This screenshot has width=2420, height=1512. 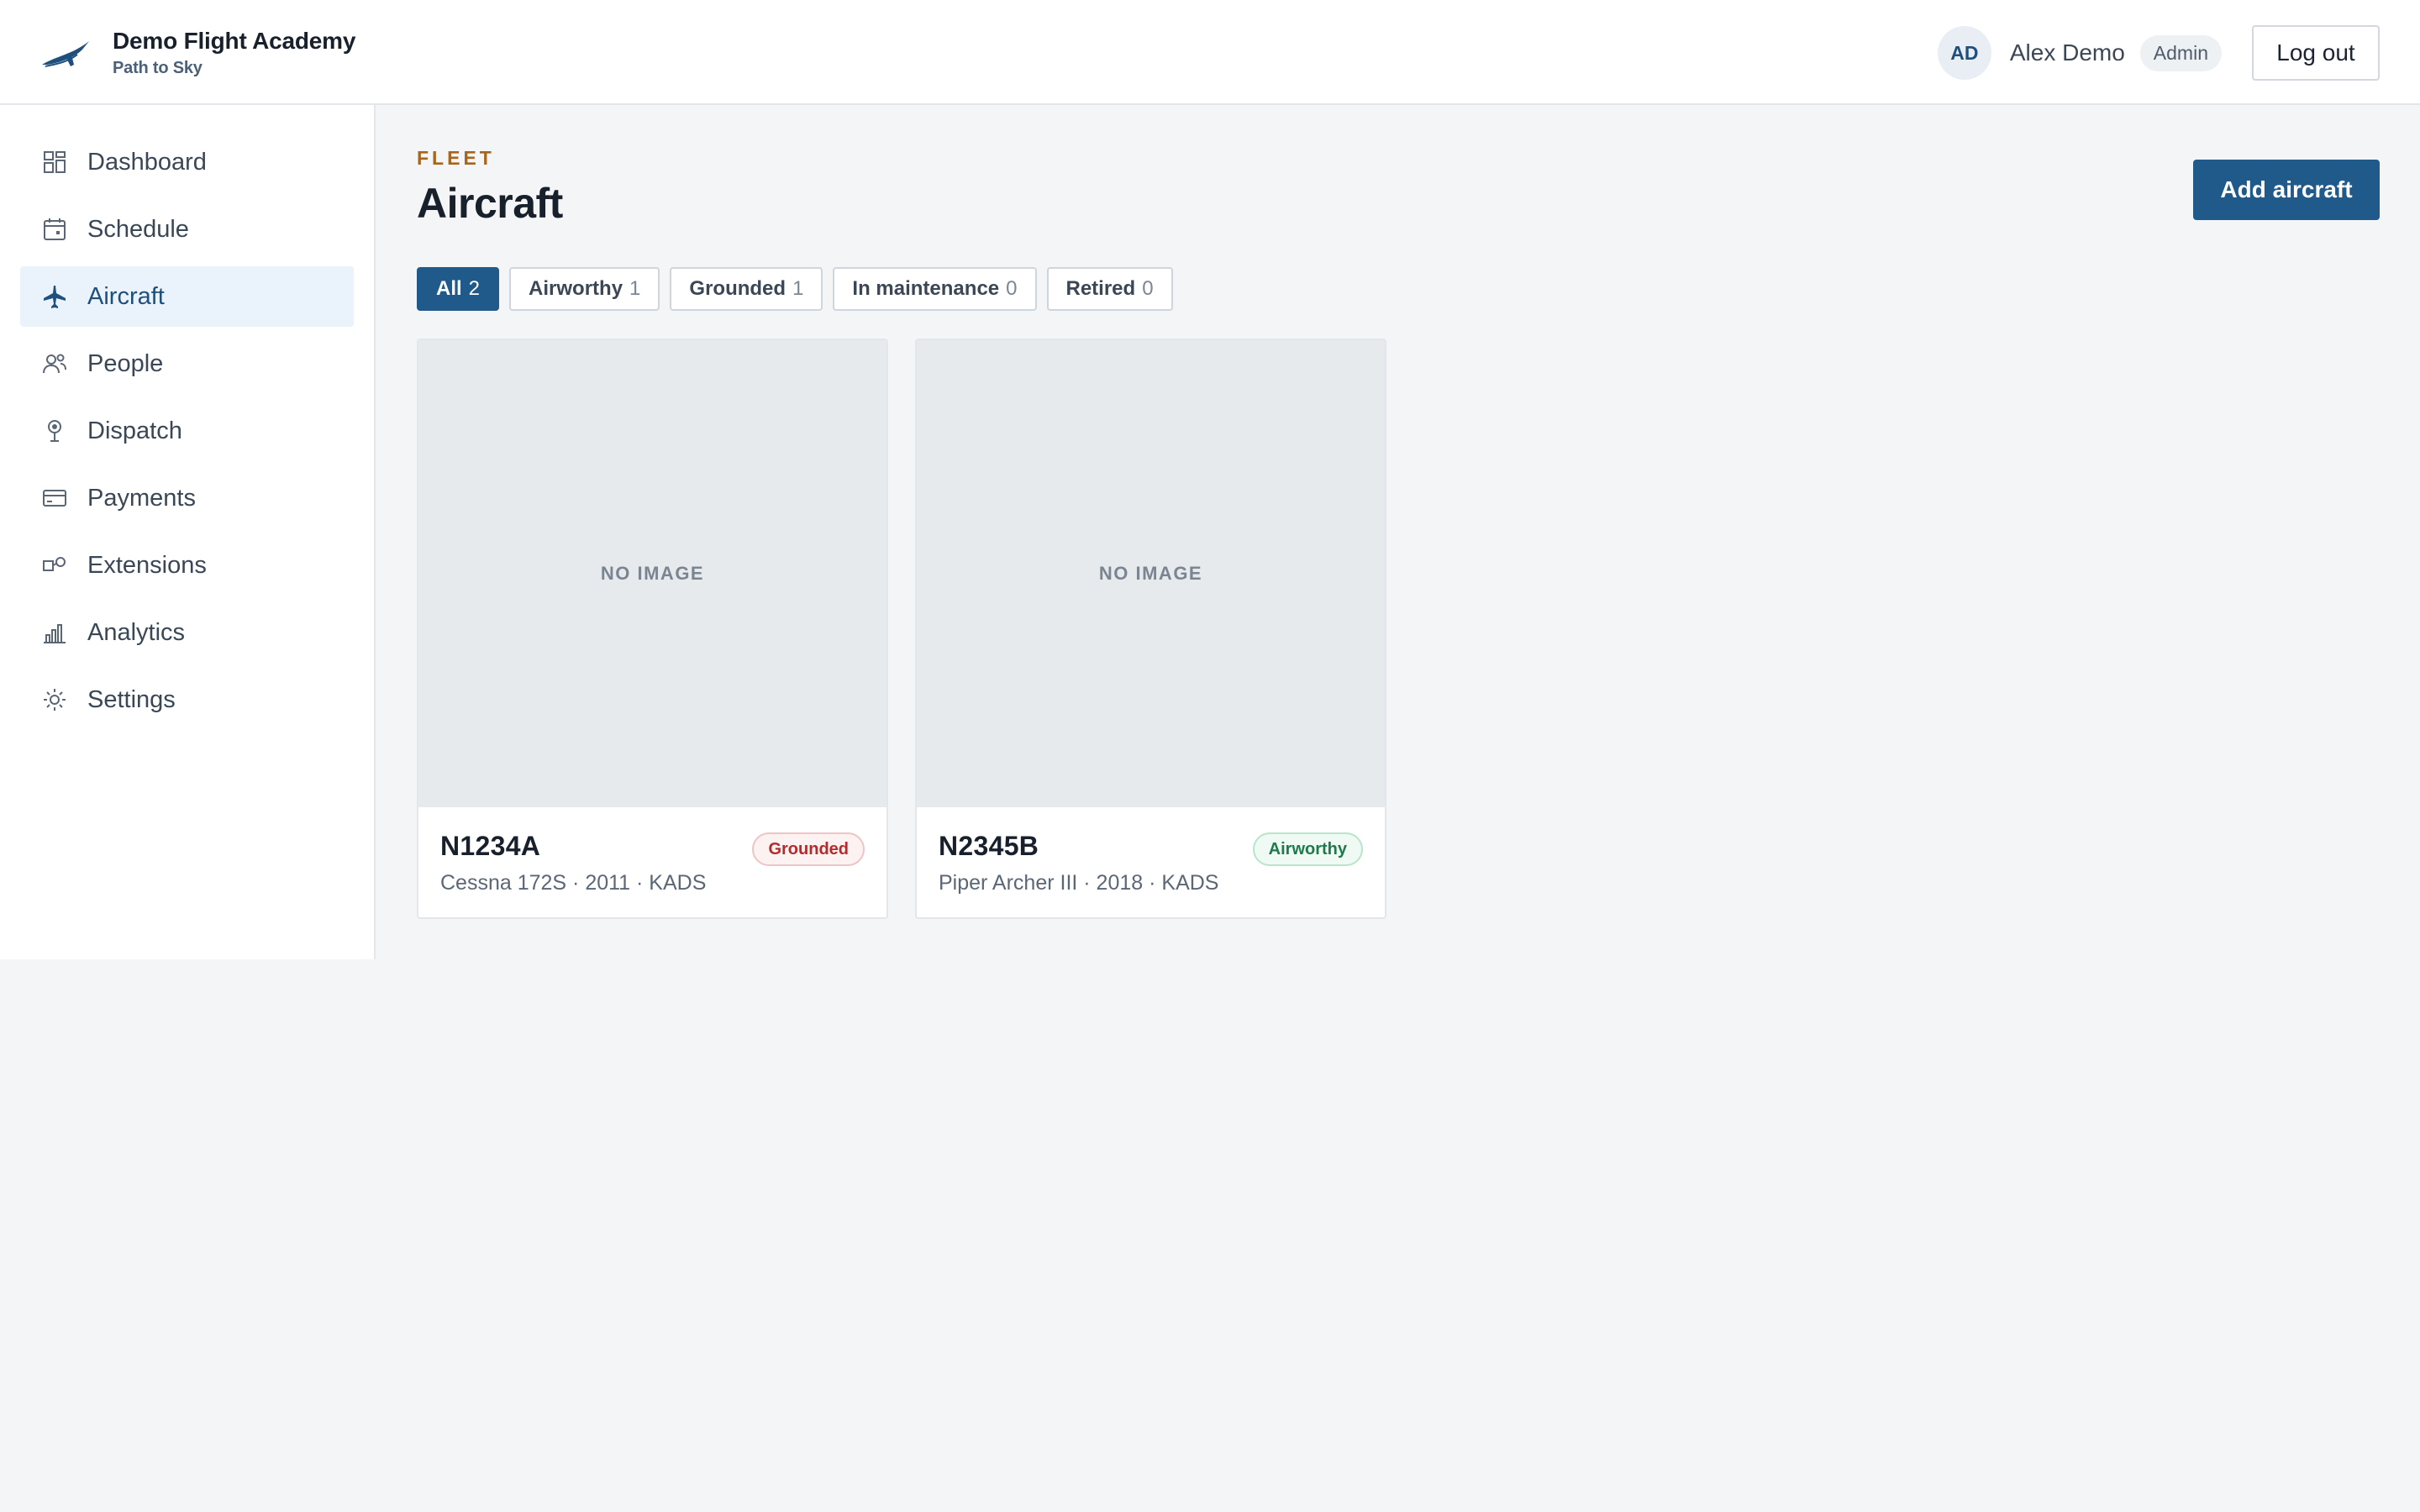 What do you see at coordinates (142, 498) in the screenshot?
I see `sidebar-item-label: Payments` at bounding box center [142, 498].